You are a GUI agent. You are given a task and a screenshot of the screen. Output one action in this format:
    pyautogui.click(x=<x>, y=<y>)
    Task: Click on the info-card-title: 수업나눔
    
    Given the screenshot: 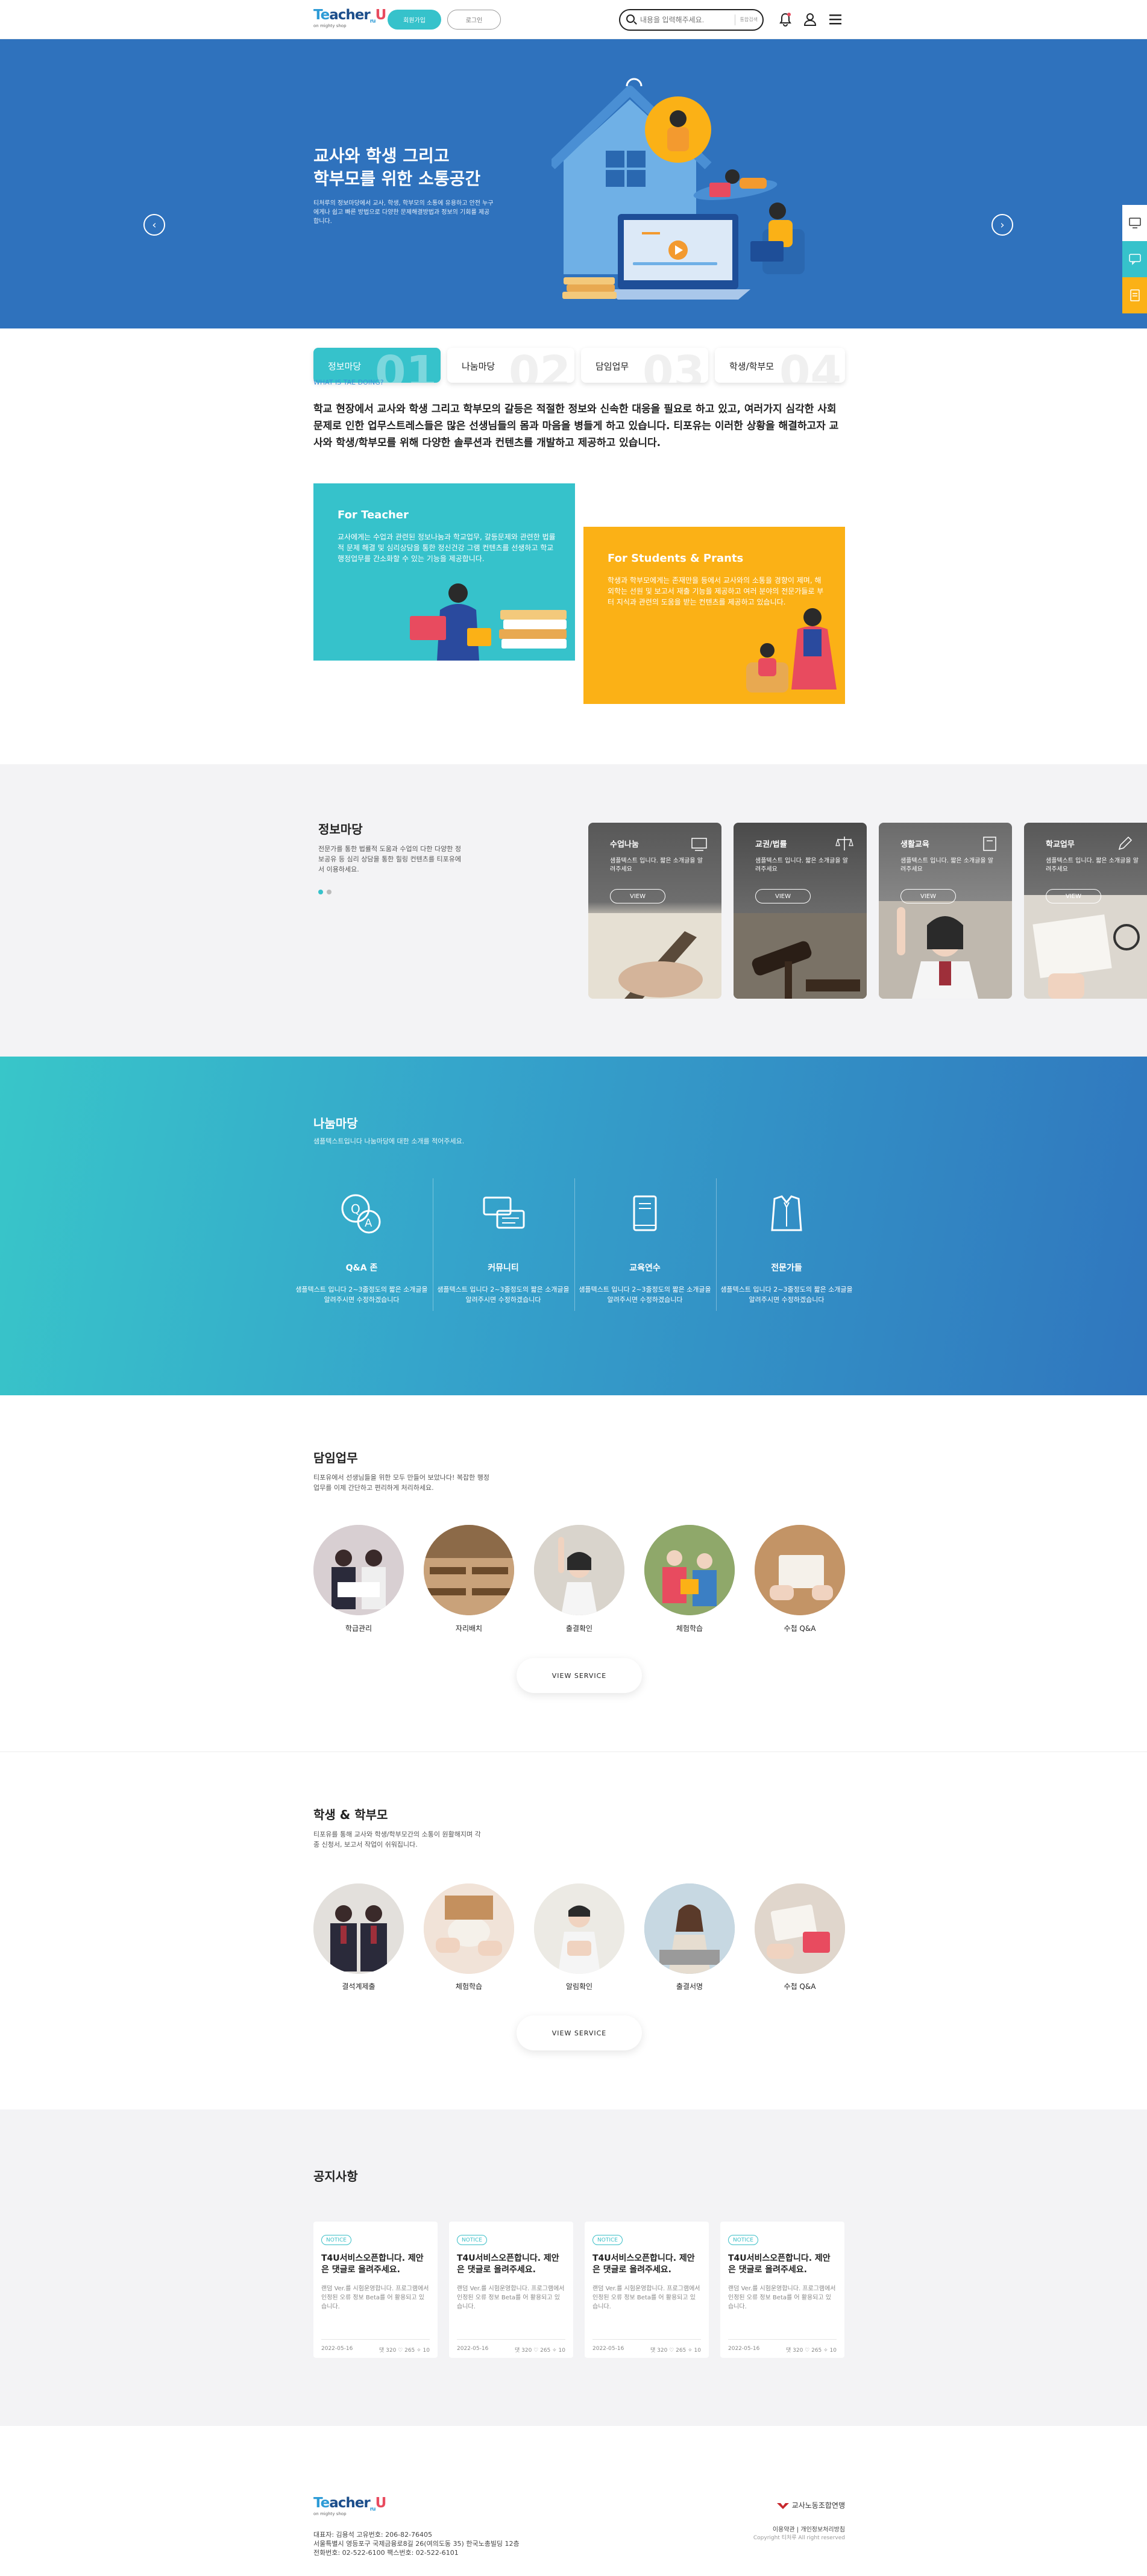 What is the action you would take?
    pyautogui.click(x=624, y=844)
    